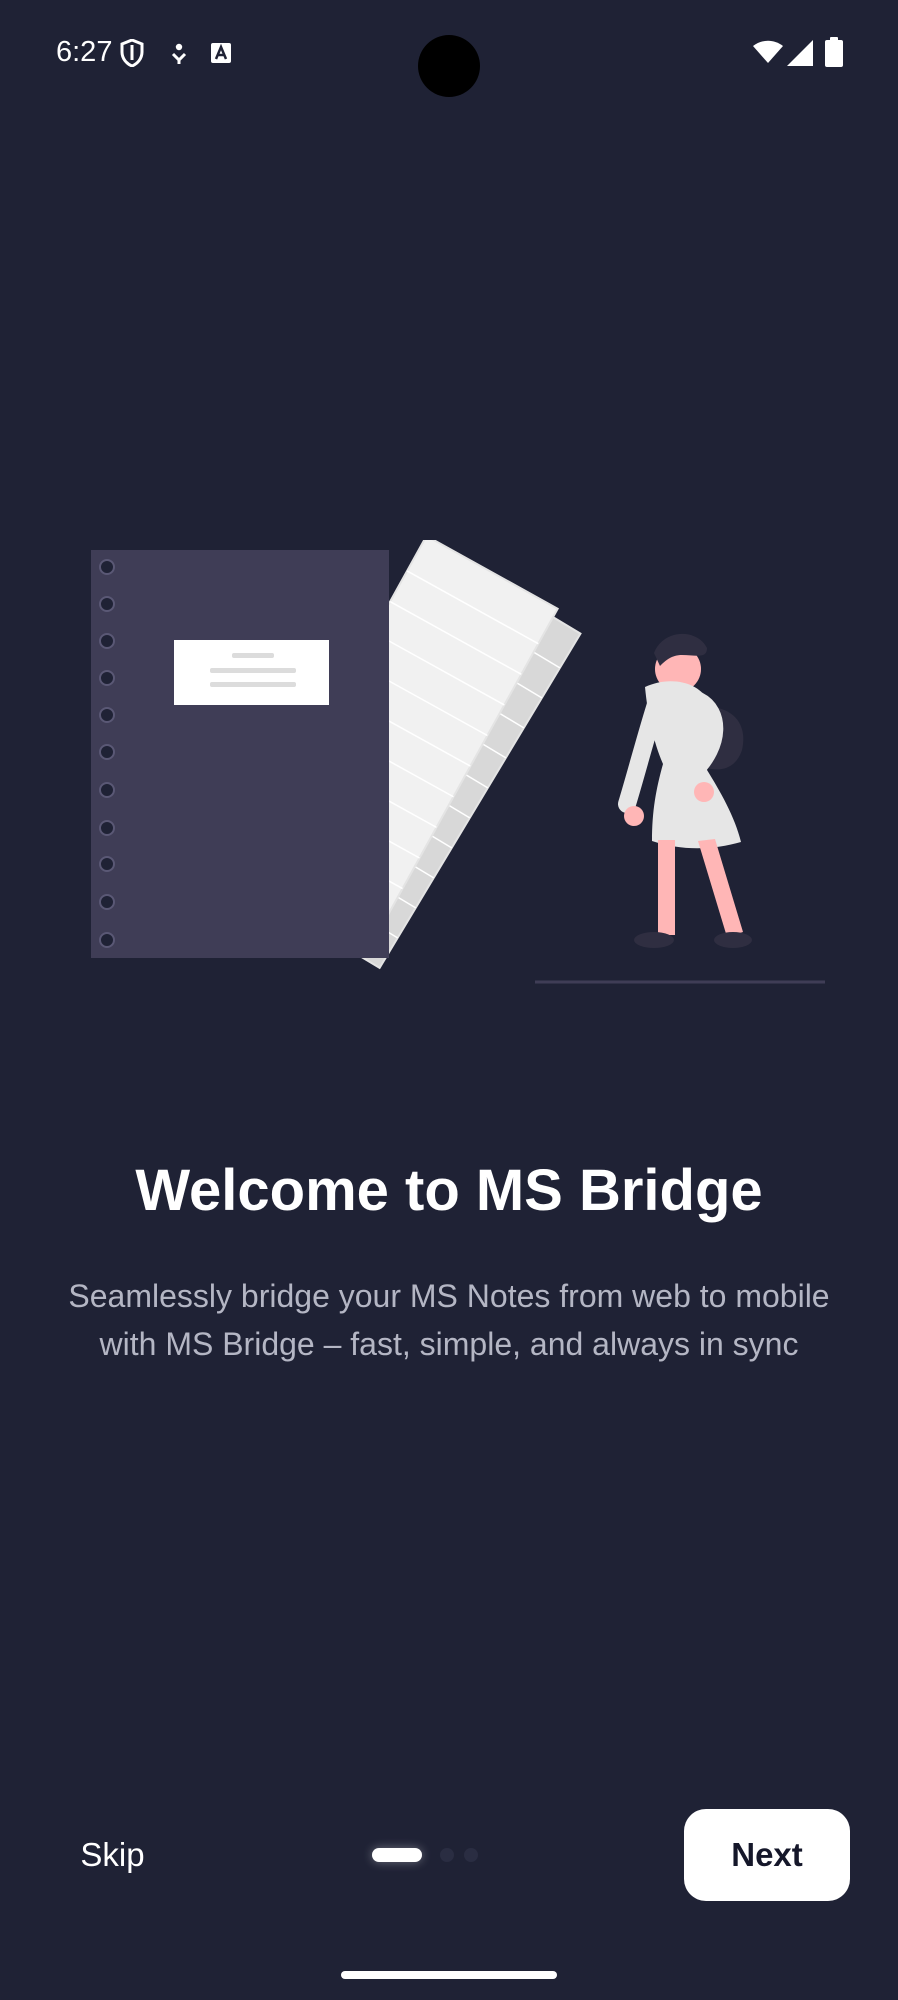 This screenshot has height=2000, width=898. I want to click on skip-button: Skip, so click(112, 1855).